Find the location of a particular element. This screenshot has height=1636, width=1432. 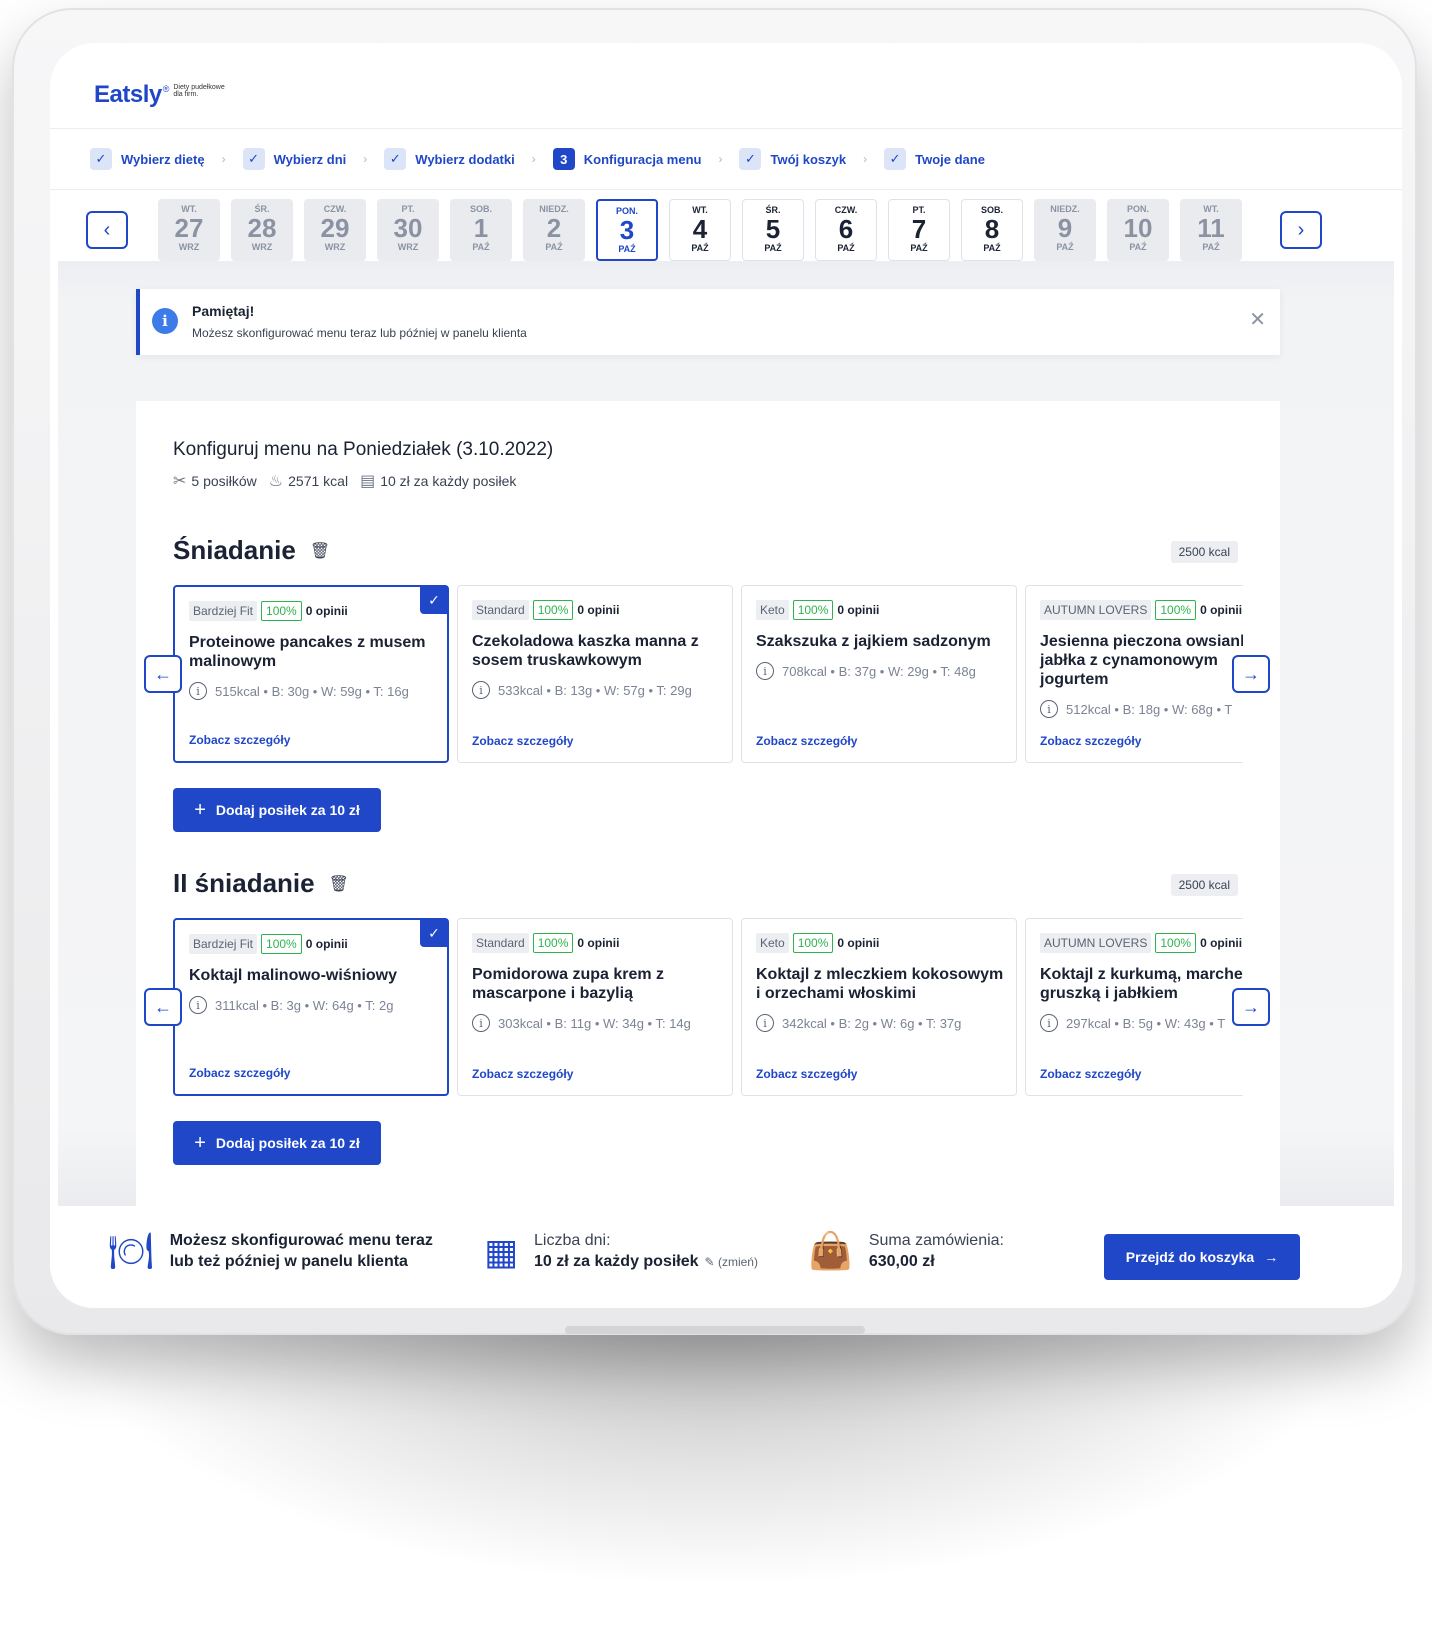

day-tile: PT. 30 WRZ is located at coordinates (408, 230).